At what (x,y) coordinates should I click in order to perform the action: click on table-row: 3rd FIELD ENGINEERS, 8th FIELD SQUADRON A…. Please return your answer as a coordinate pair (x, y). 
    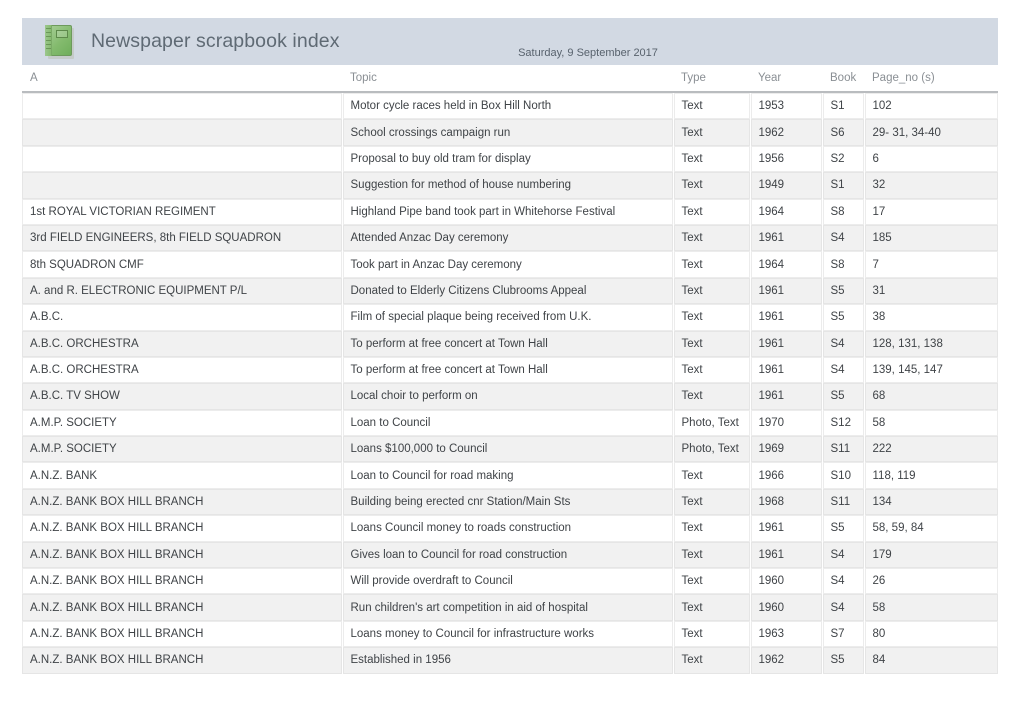
    Looking at the image, I should click on (510, 238).